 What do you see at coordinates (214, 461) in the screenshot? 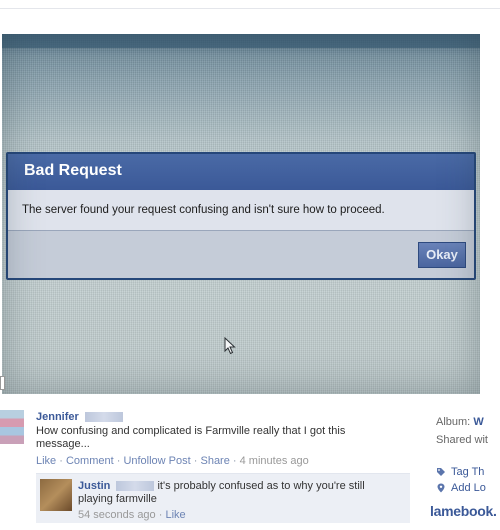
I see `share-link: Share` at bounding box center [214, 461].